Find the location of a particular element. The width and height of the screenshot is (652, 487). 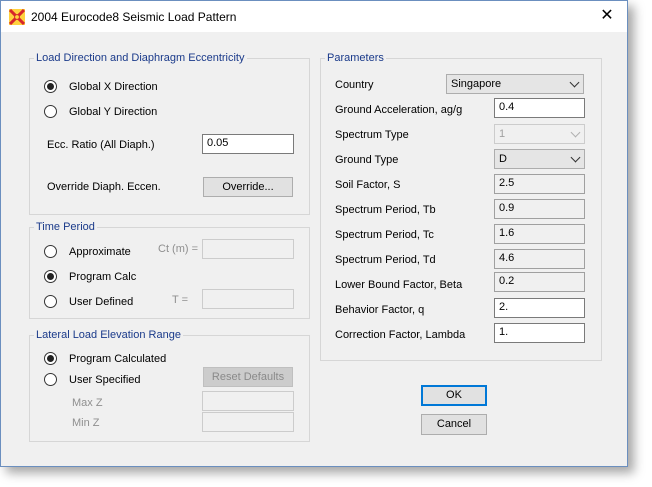

title-bar: 2004 Eurocode8 Seismic Load Pattern ✕ is located at coordinates (314, 16).